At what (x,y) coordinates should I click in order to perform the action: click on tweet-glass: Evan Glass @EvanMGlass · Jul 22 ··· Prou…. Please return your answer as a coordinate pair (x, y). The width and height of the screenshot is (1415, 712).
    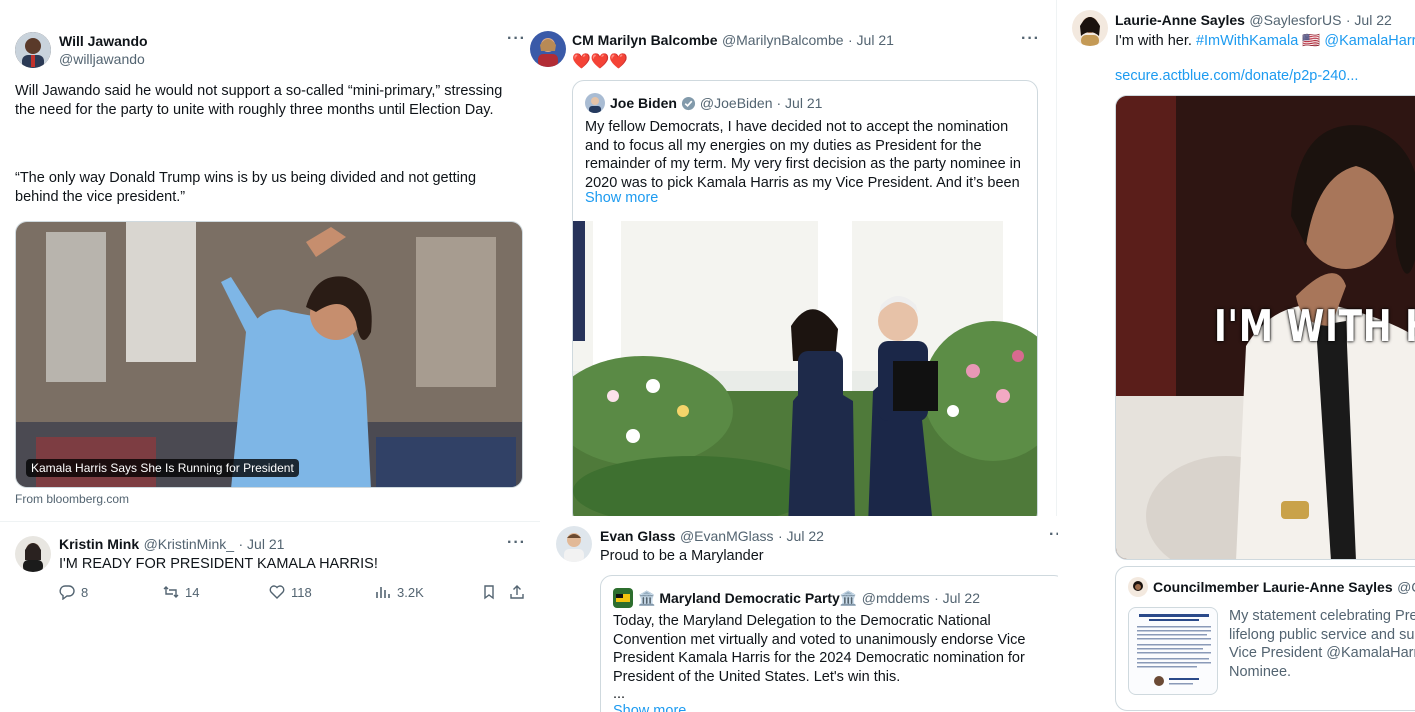
    Looking at the image, I should click on (811, 614).